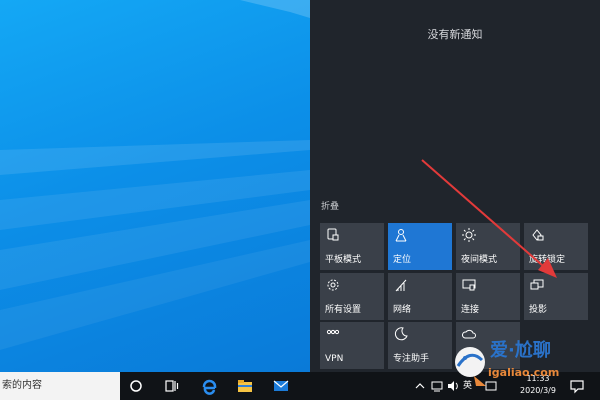 This screenshot has width=600, height=400. Describe the element at coordinates (538, 310) in the screenshot. I see `tile-label: 投影` at that location.